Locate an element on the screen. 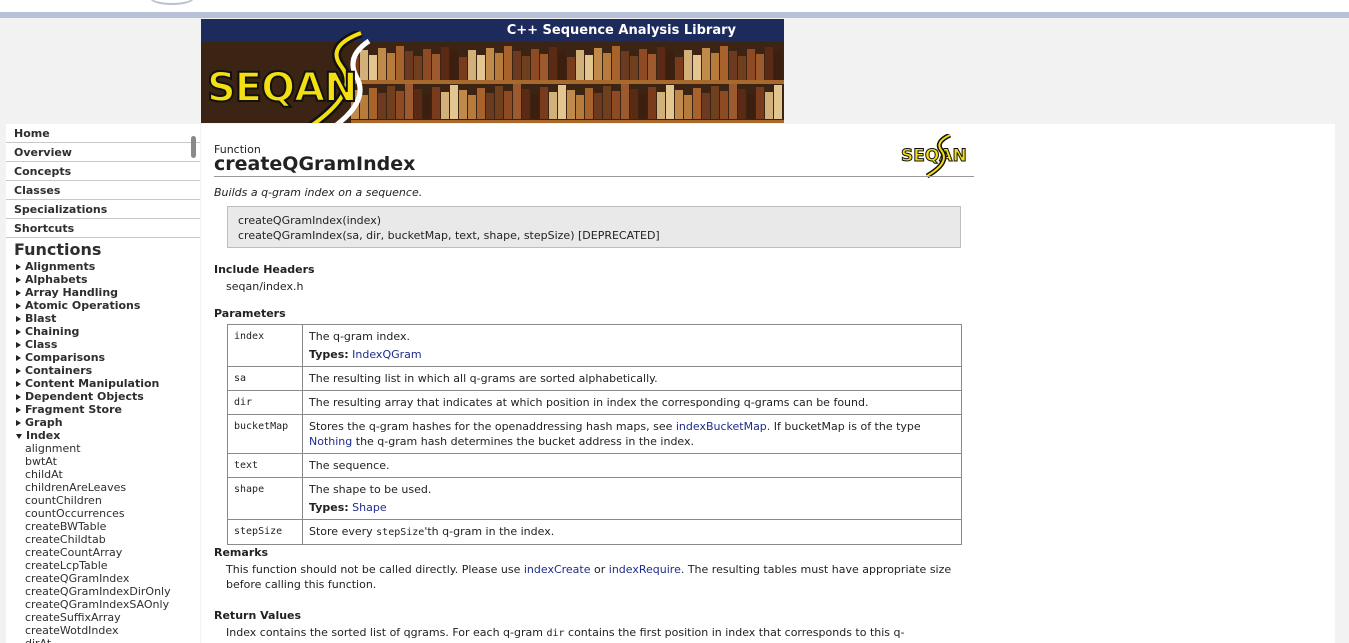  sidebar-function-link: createCountArray is located at coordinates (103, 552).